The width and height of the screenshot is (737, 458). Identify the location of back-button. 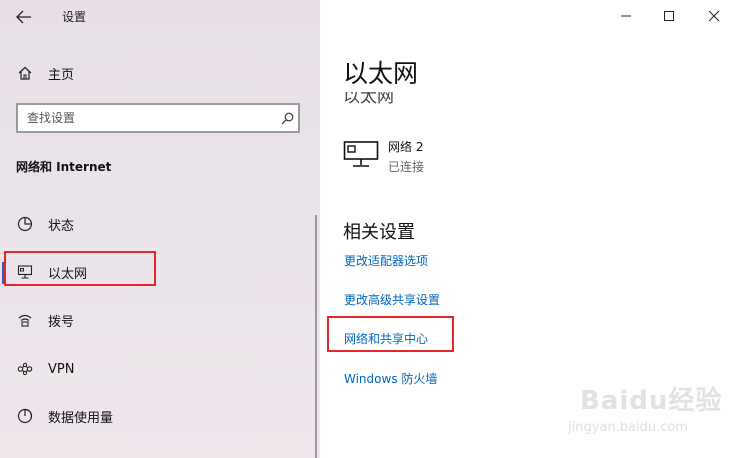
(24, 17).